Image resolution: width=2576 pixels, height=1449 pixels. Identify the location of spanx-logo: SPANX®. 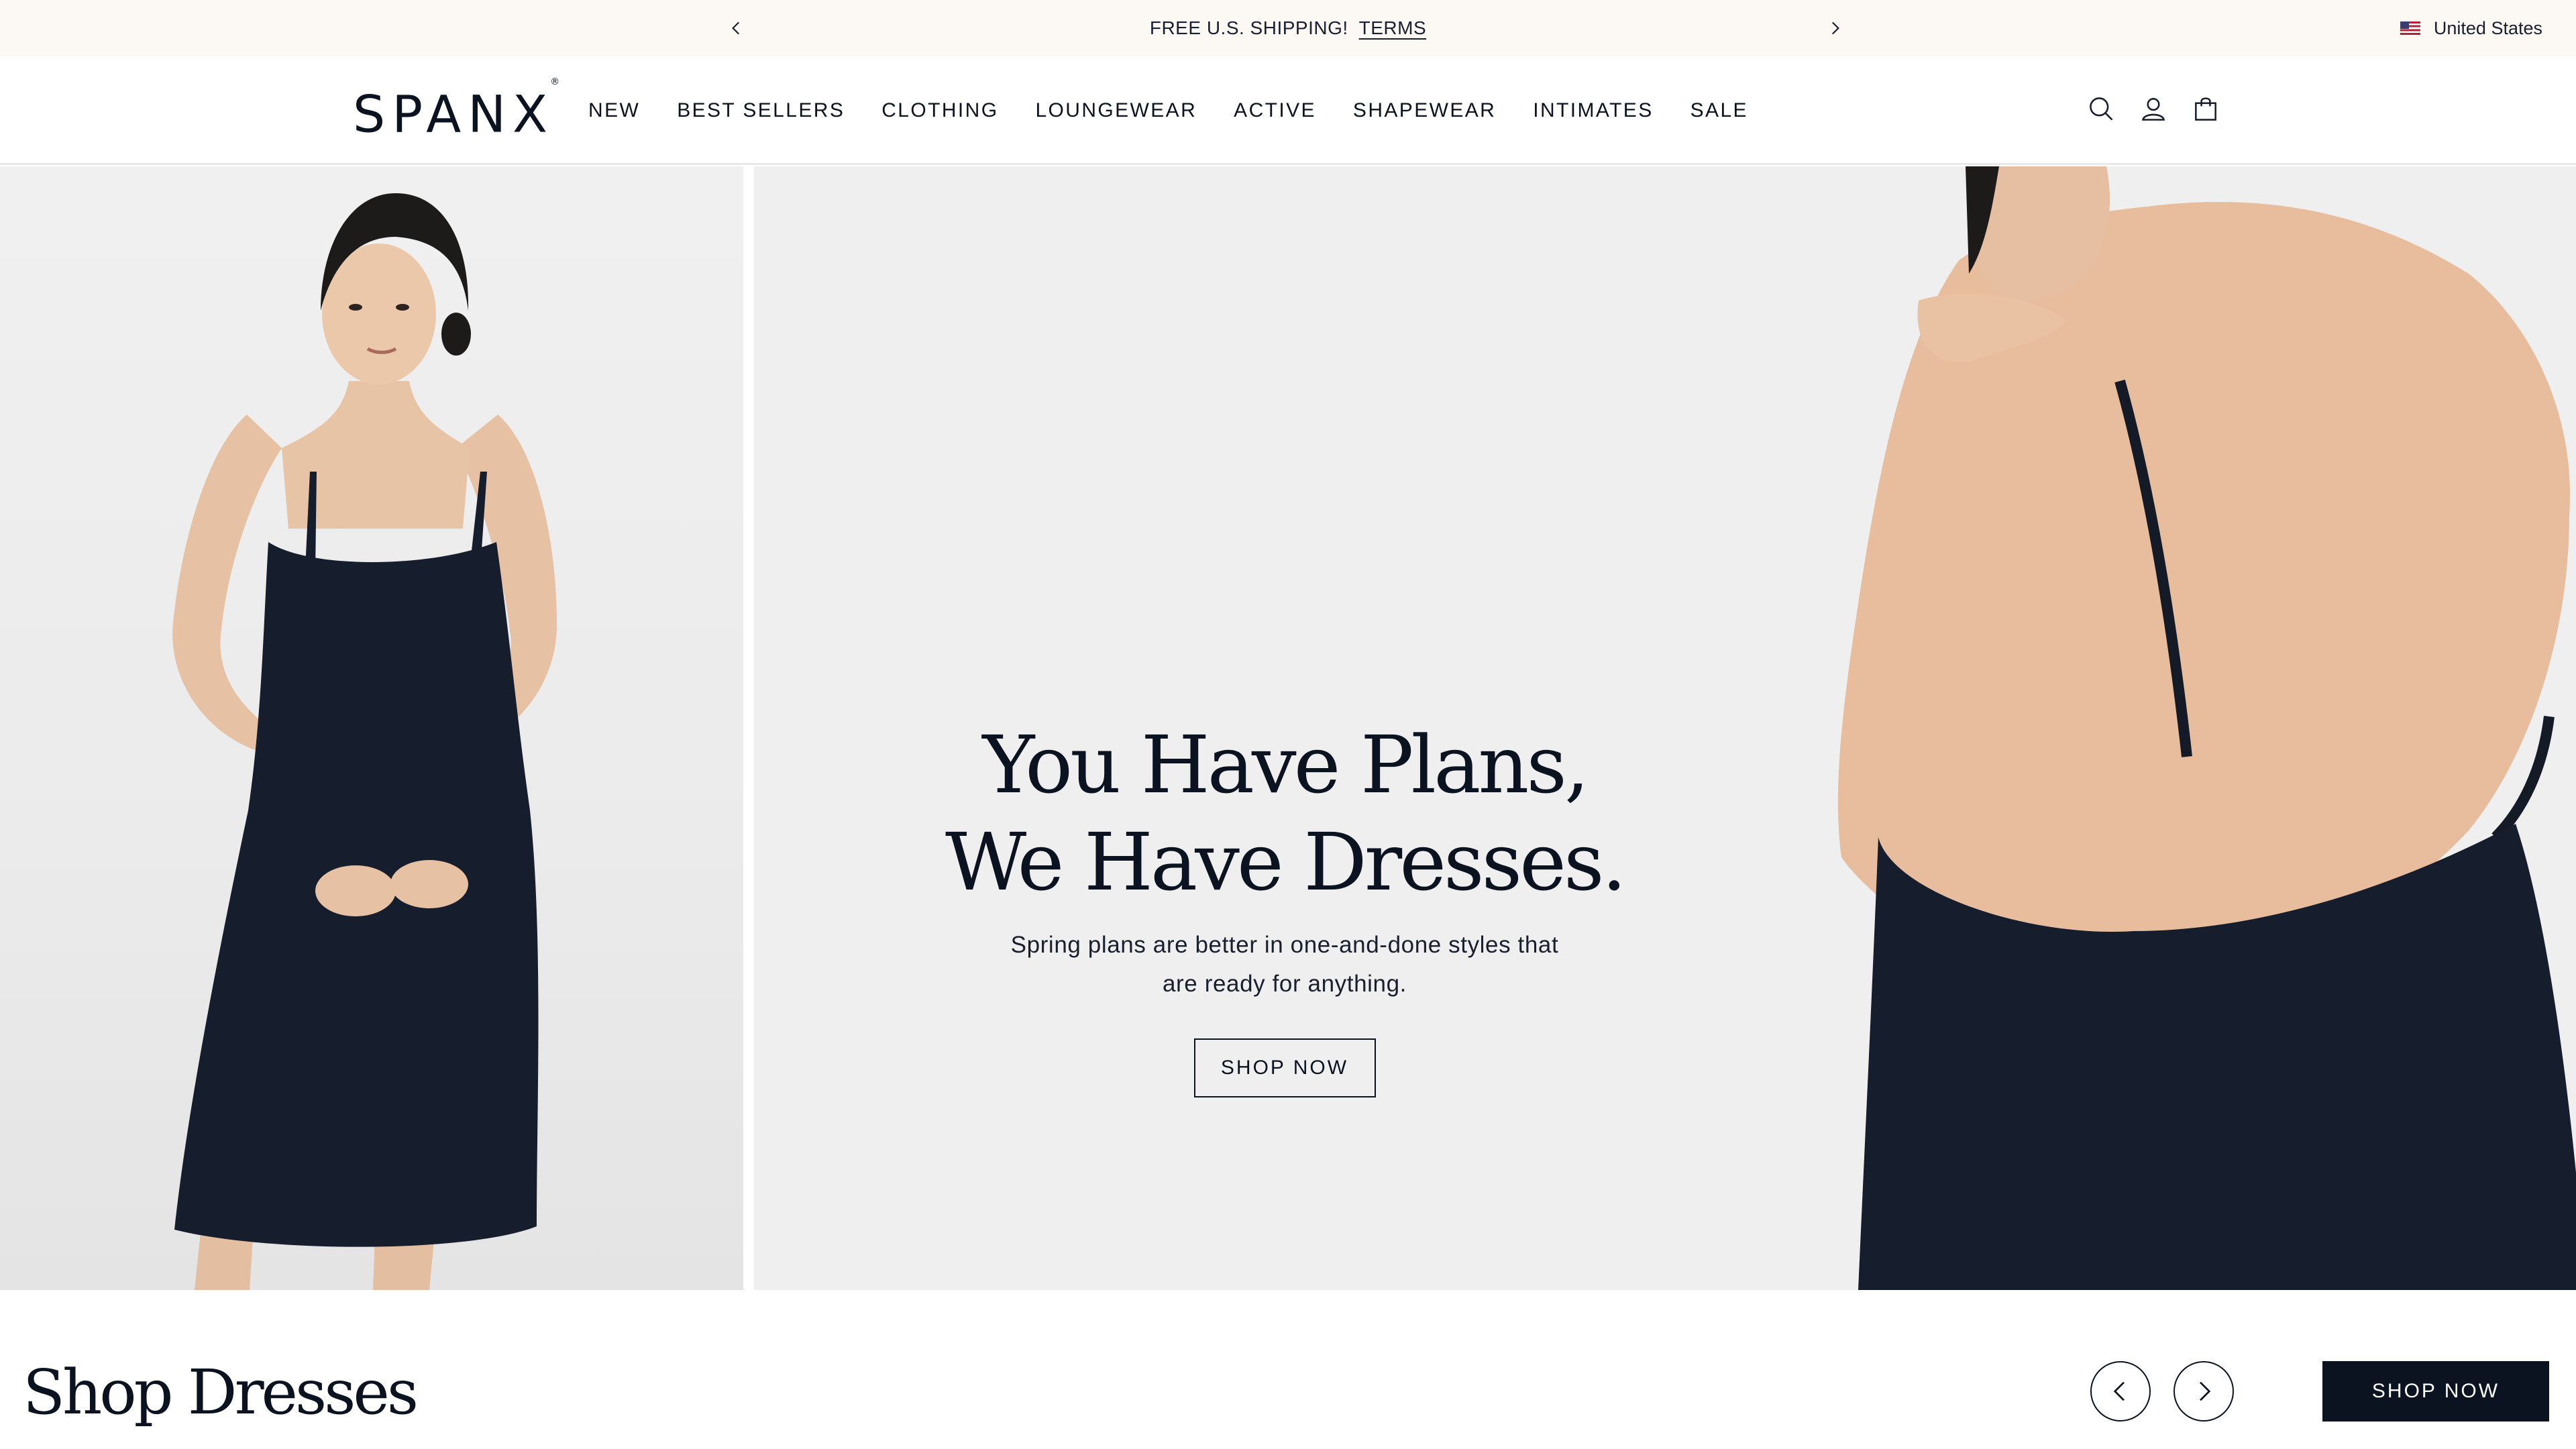
(456, 110).